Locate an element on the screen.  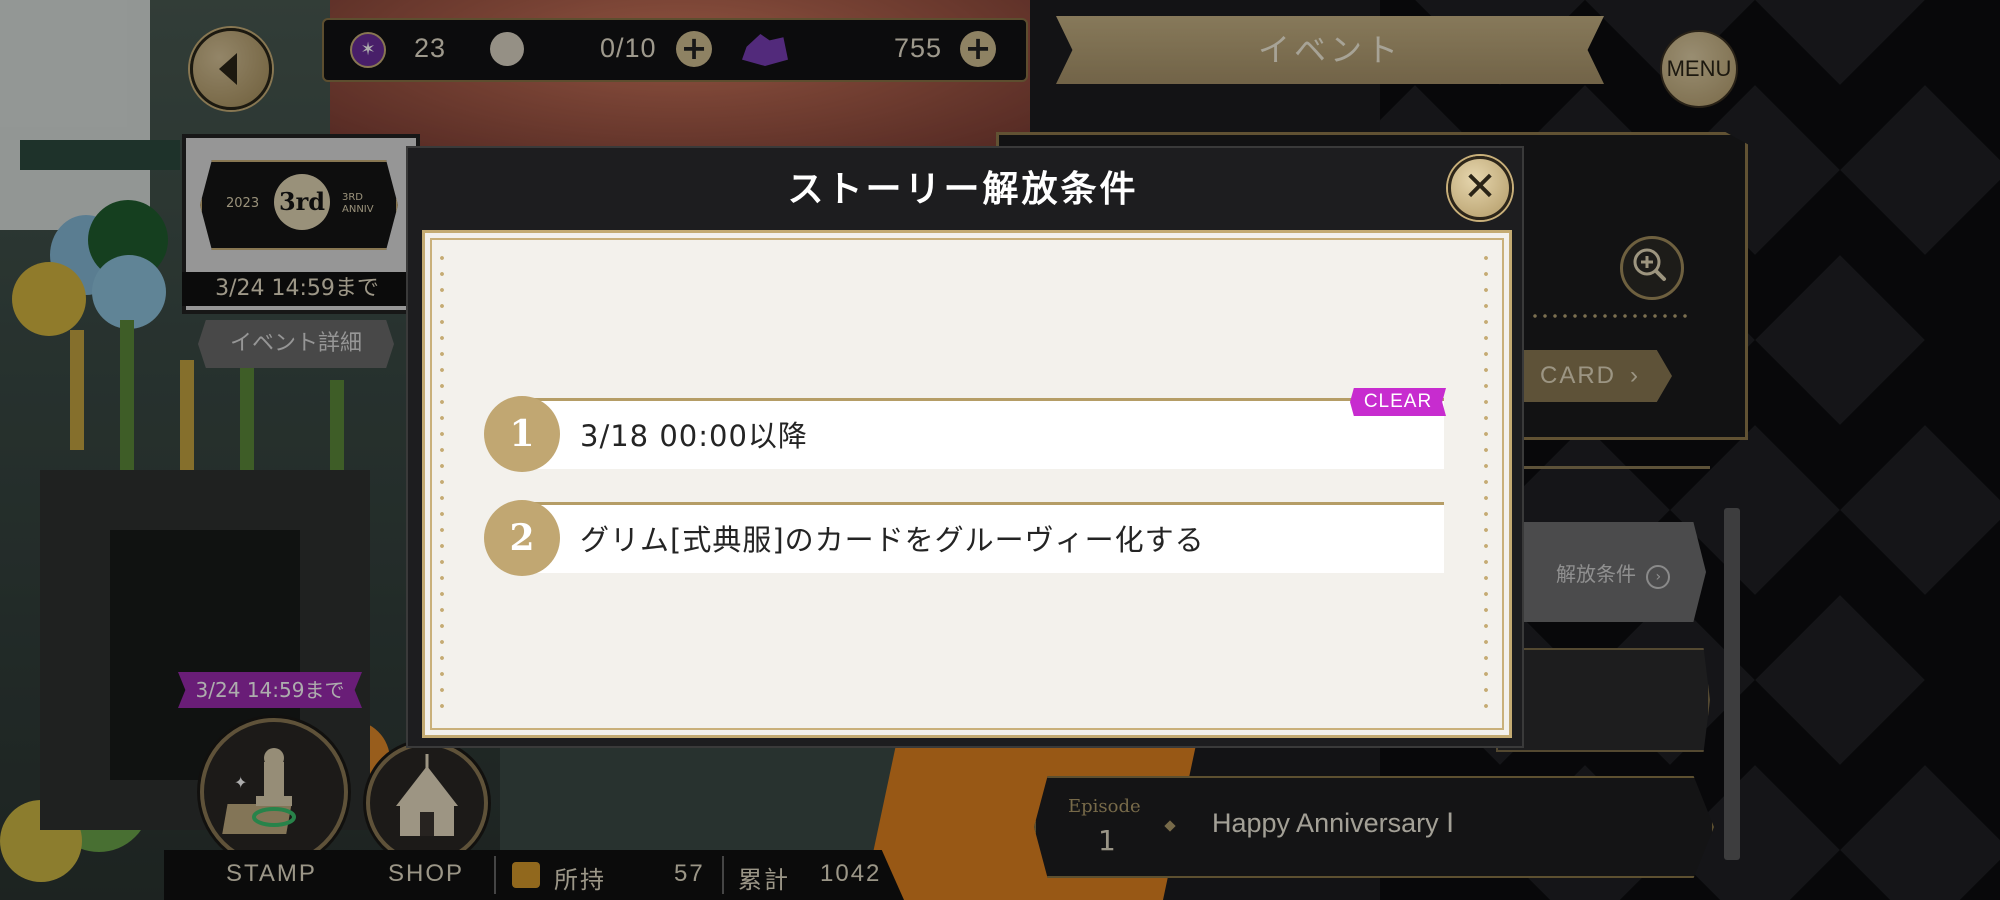
close-button: ✕ is located at coordinates (1480, 188).